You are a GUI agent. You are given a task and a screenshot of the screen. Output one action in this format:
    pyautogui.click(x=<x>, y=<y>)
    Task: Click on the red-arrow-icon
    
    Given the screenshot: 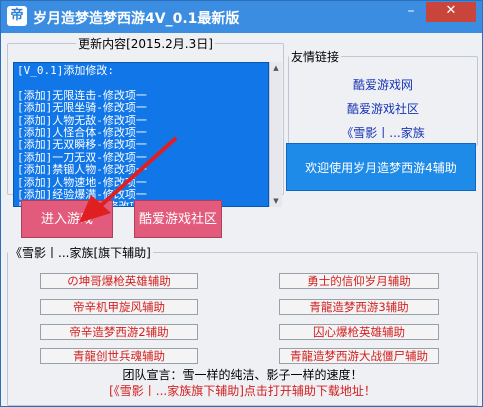 What is the action you would take?
    pyautogui.click(x=128, y=180)
    